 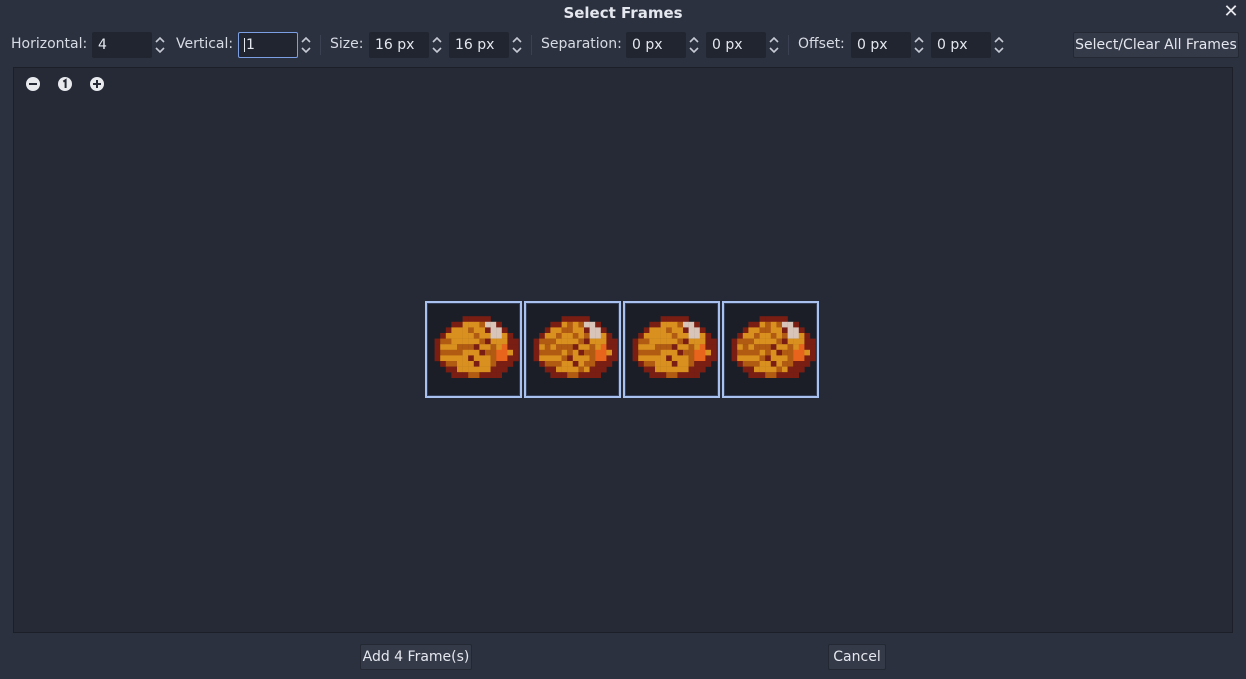 I want to click on offset-y-stepper-icon, so click(x=999, y=45).